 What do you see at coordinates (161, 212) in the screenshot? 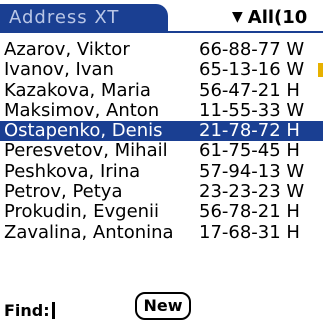
I see `list-item: Prokudin, Evgenii 56-78-21 H` at bounding box center [161, 212].